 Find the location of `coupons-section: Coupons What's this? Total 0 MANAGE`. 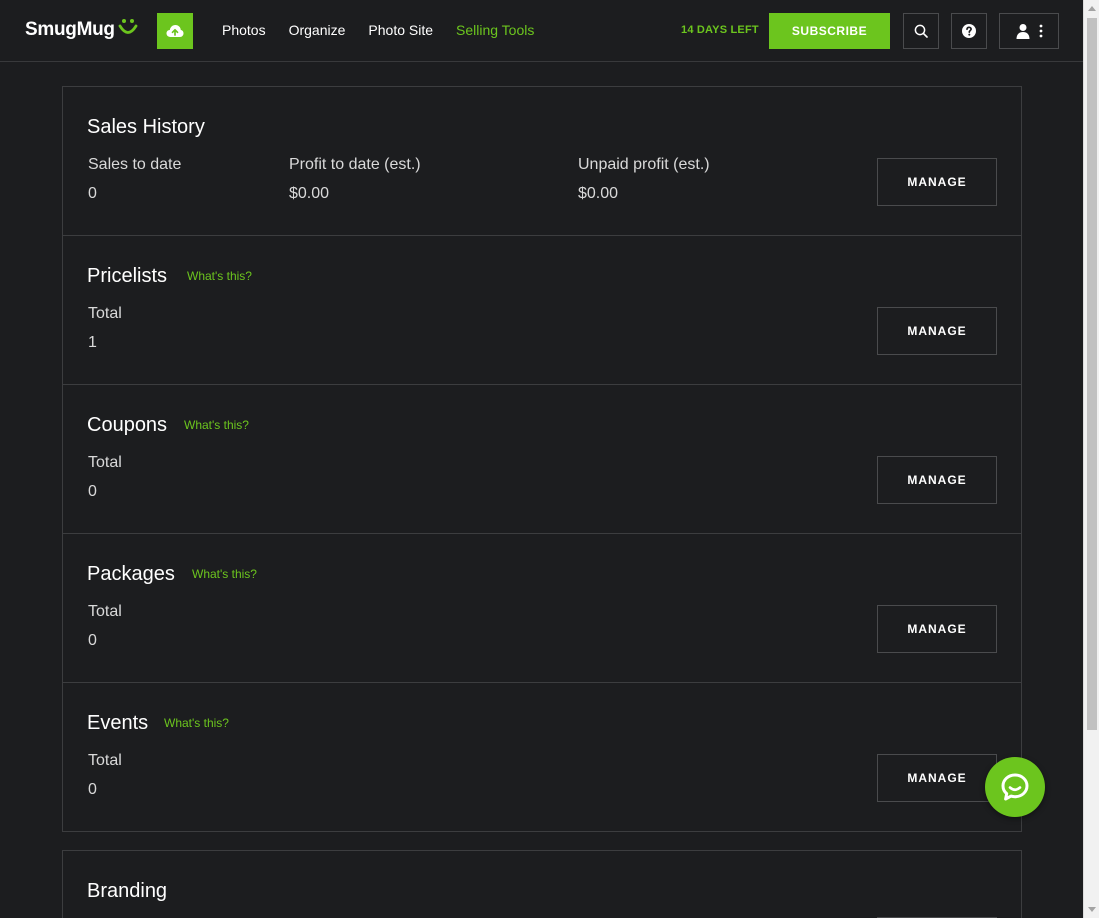

coupons-section: Coupons What's this? Total 0 MANAGE is located at coordinates (542, 459).